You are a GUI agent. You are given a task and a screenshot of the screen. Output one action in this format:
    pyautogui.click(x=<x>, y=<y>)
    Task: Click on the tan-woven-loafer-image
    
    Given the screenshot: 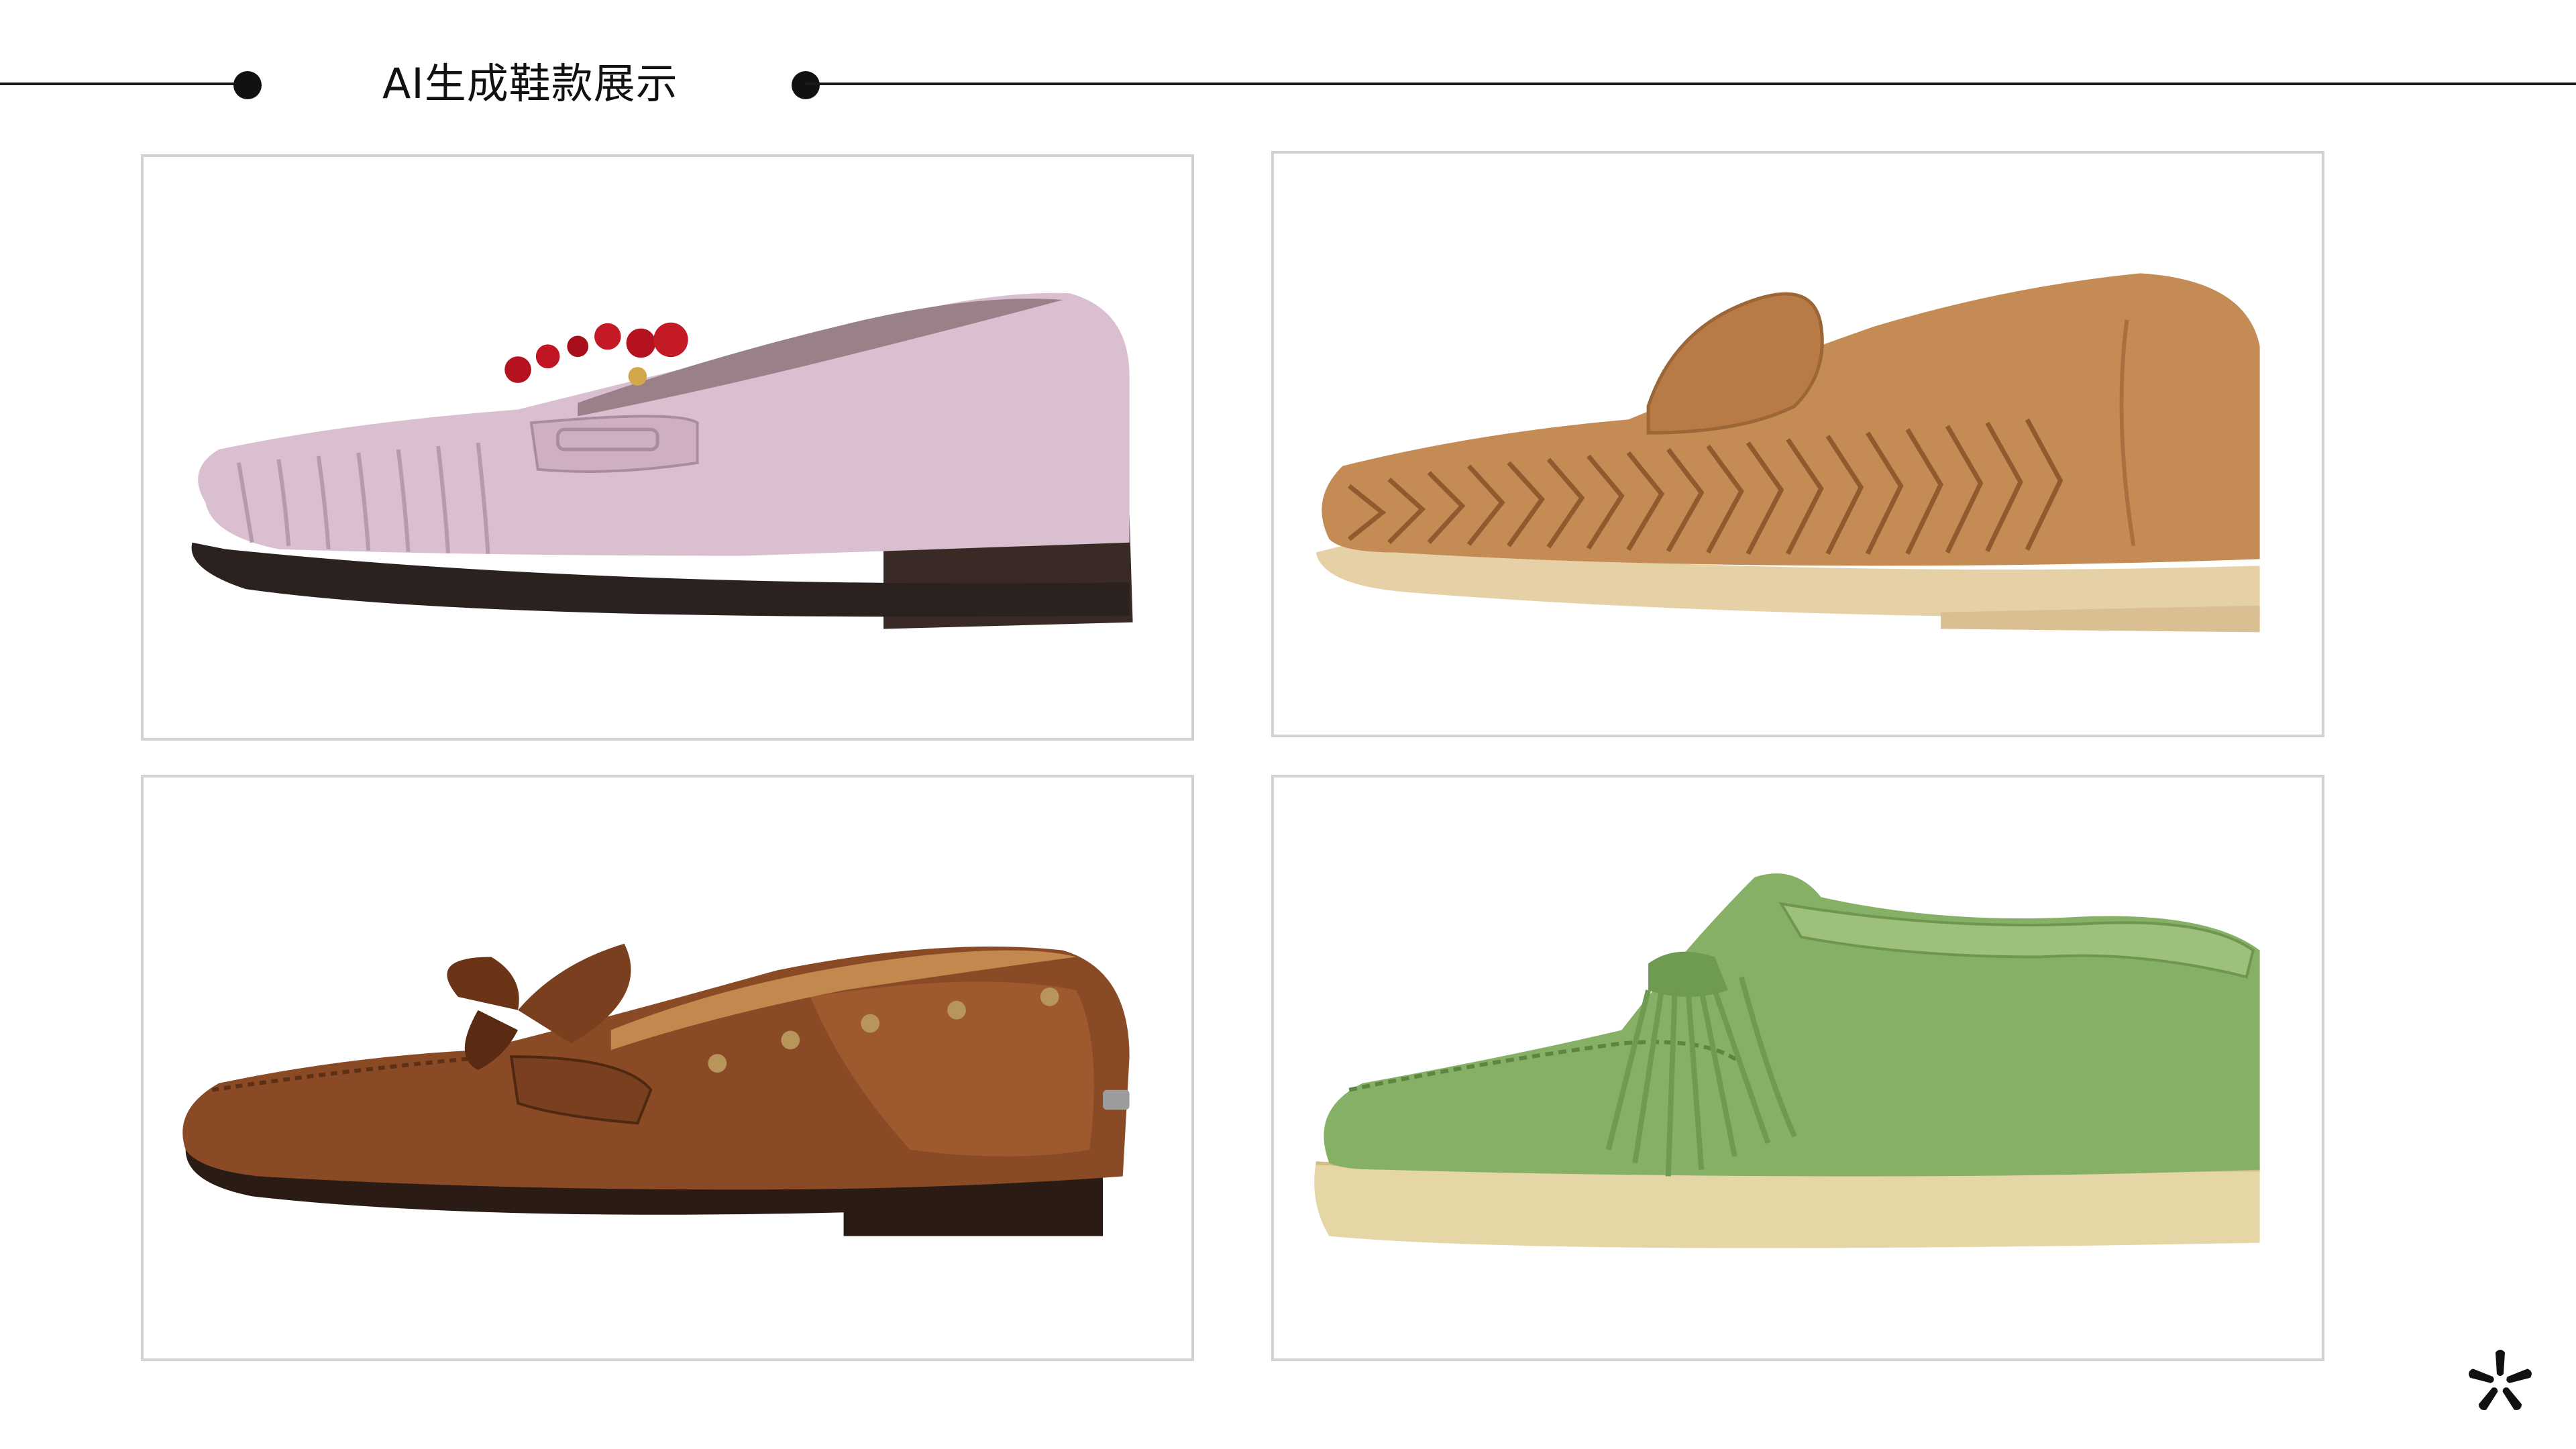 What is the action you would take?
    pyautogui.click(x=1788, y=453)
    